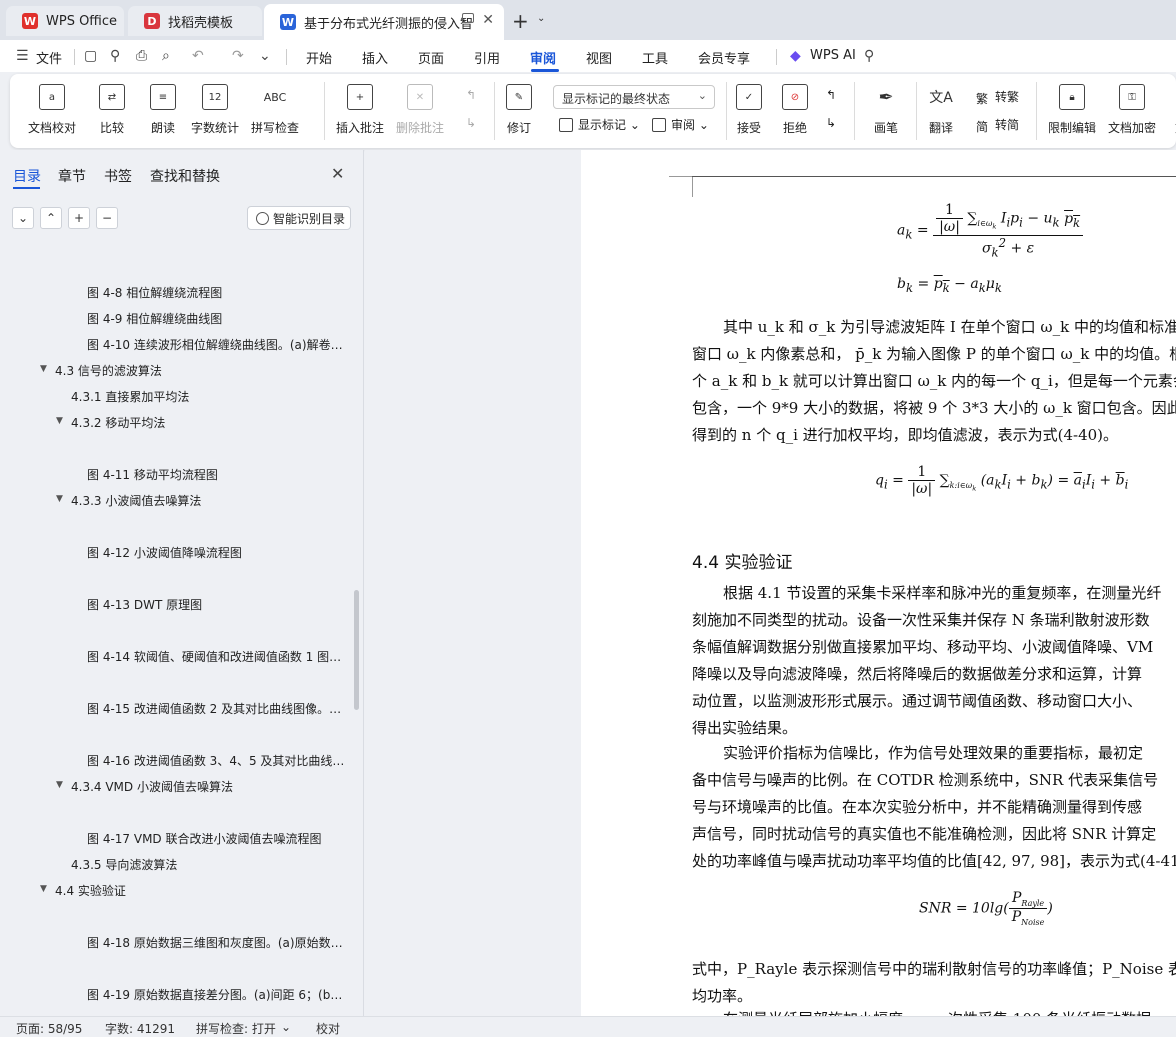 Image resolution: width=1176 pixels, height=1037 pixels. Describe the element at coordinates (384, 22) in the screenshot. I see `tab-current-document: W 基于分布式光纤测振的侵入智能识别 ✕` at that location.